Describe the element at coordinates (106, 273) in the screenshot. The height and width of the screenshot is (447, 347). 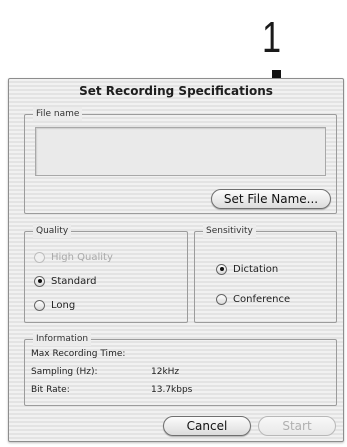
I see `quality-group: Quality High Quality Standard Long` at that location.